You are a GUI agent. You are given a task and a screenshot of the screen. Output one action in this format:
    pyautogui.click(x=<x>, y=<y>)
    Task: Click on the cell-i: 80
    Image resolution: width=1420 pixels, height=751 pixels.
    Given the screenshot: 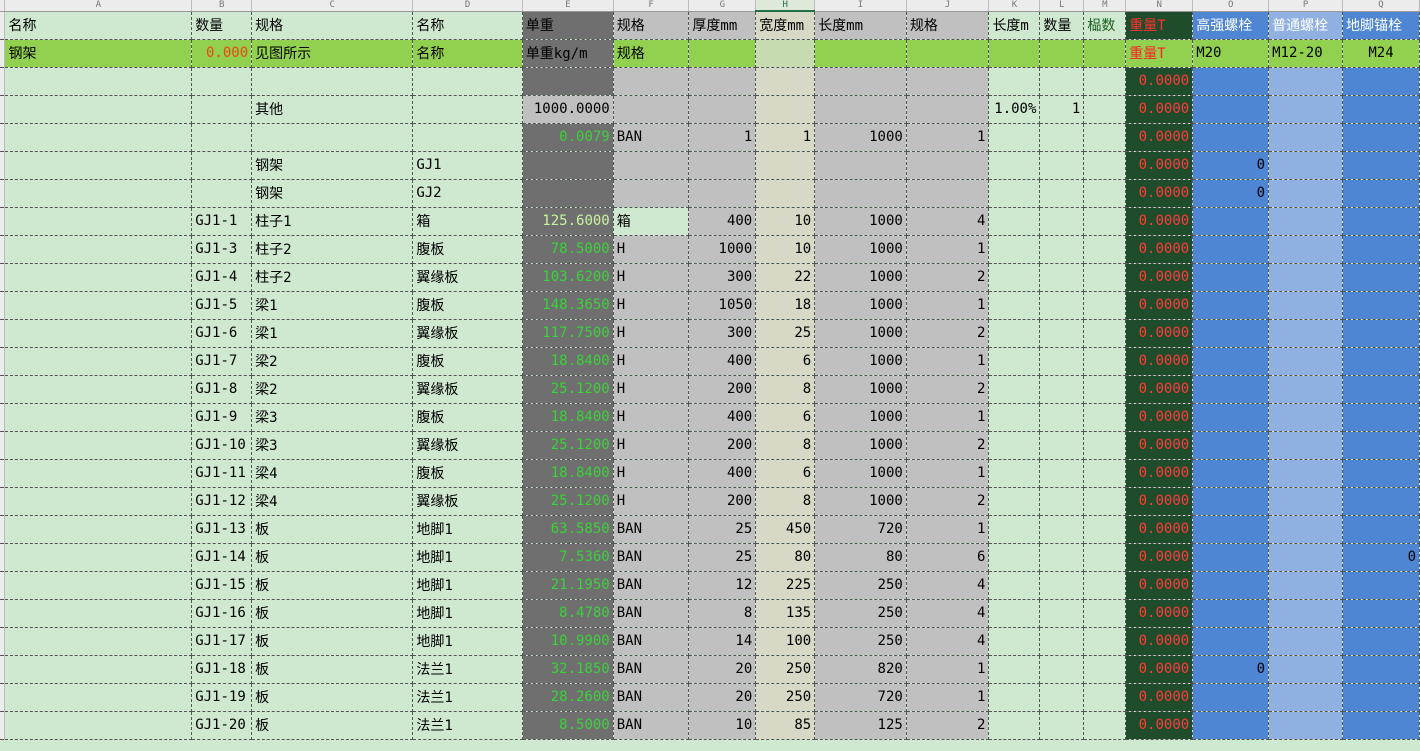 What is the action you would take?
    pyautogui.click(x=860, y=557)
    